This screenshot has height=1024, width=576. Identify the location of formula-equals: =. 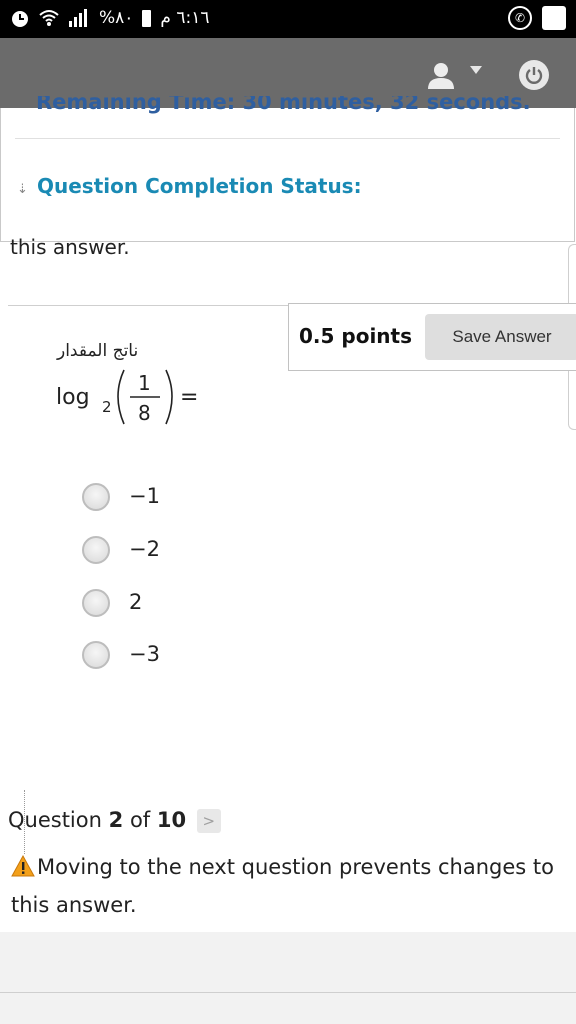
(189, 397).